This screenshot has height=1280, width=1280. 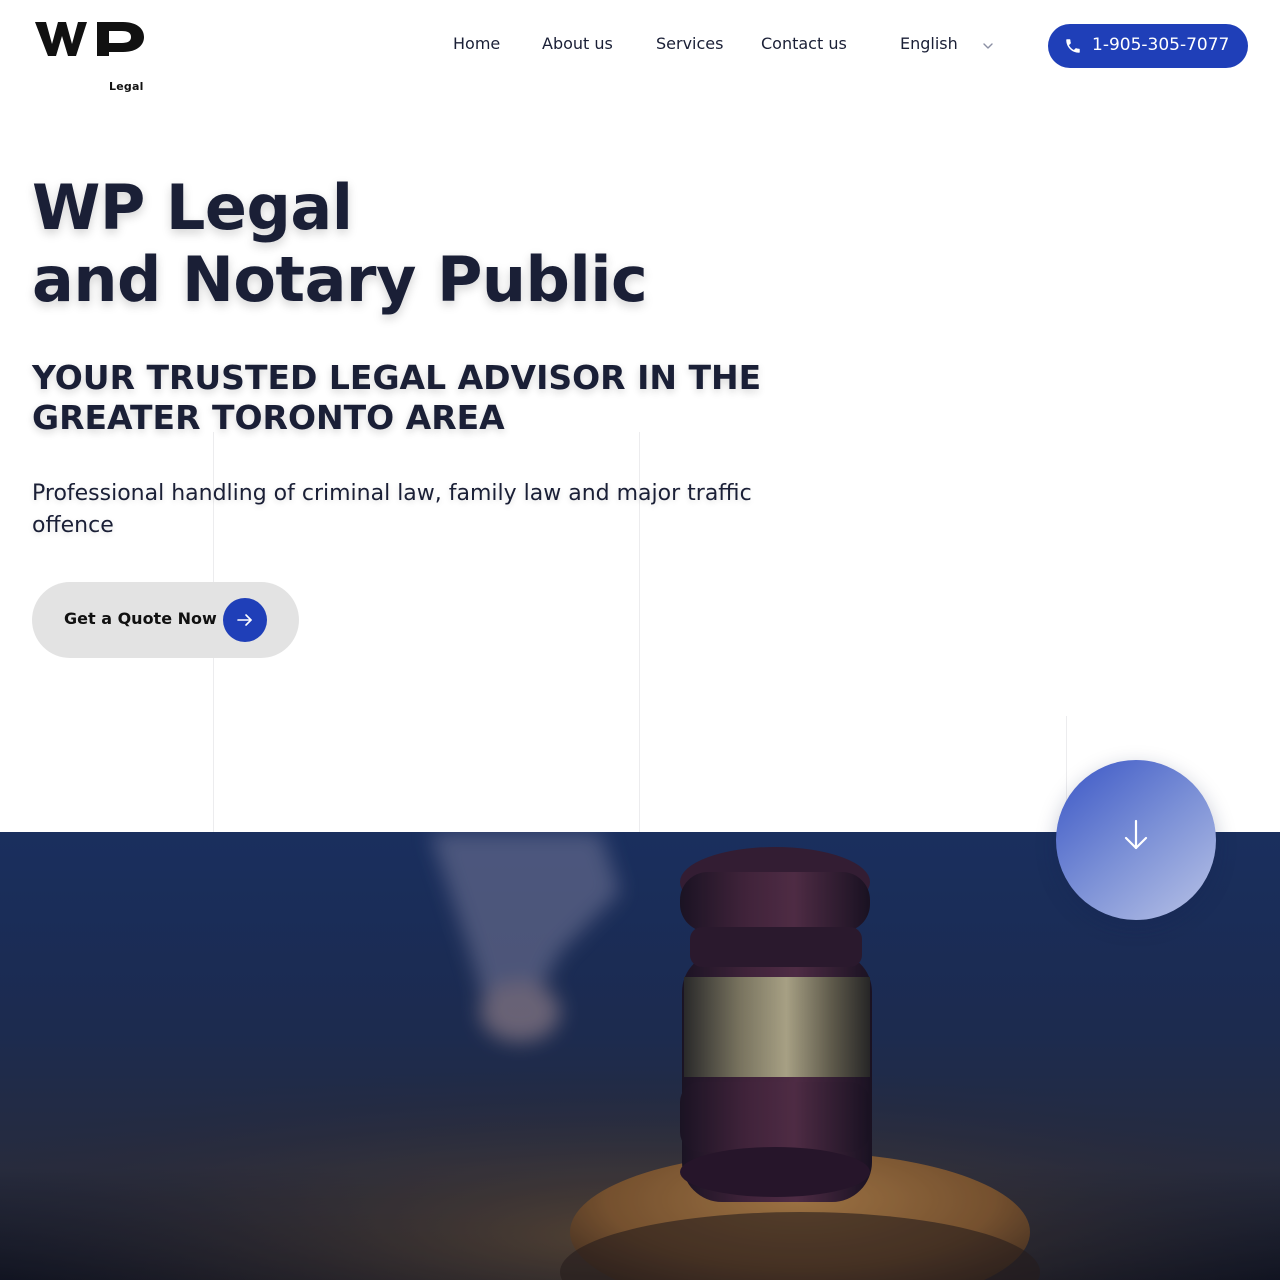 What do you see at coordinates (126, 86) in the screenshot?
I see `logo-text: Legal` at bounding box center [126, 86].